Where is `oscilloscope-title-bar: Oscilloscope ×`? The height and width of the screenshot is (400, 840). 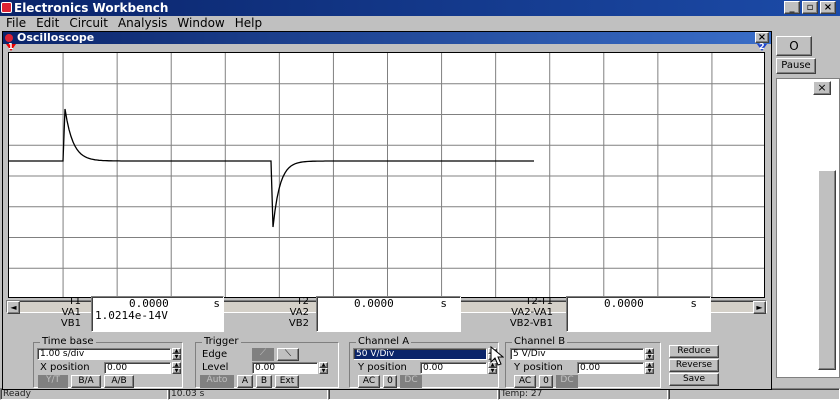
oscilloscope-title-bar: Oscilloscope × is located at coordinates (387, 38).